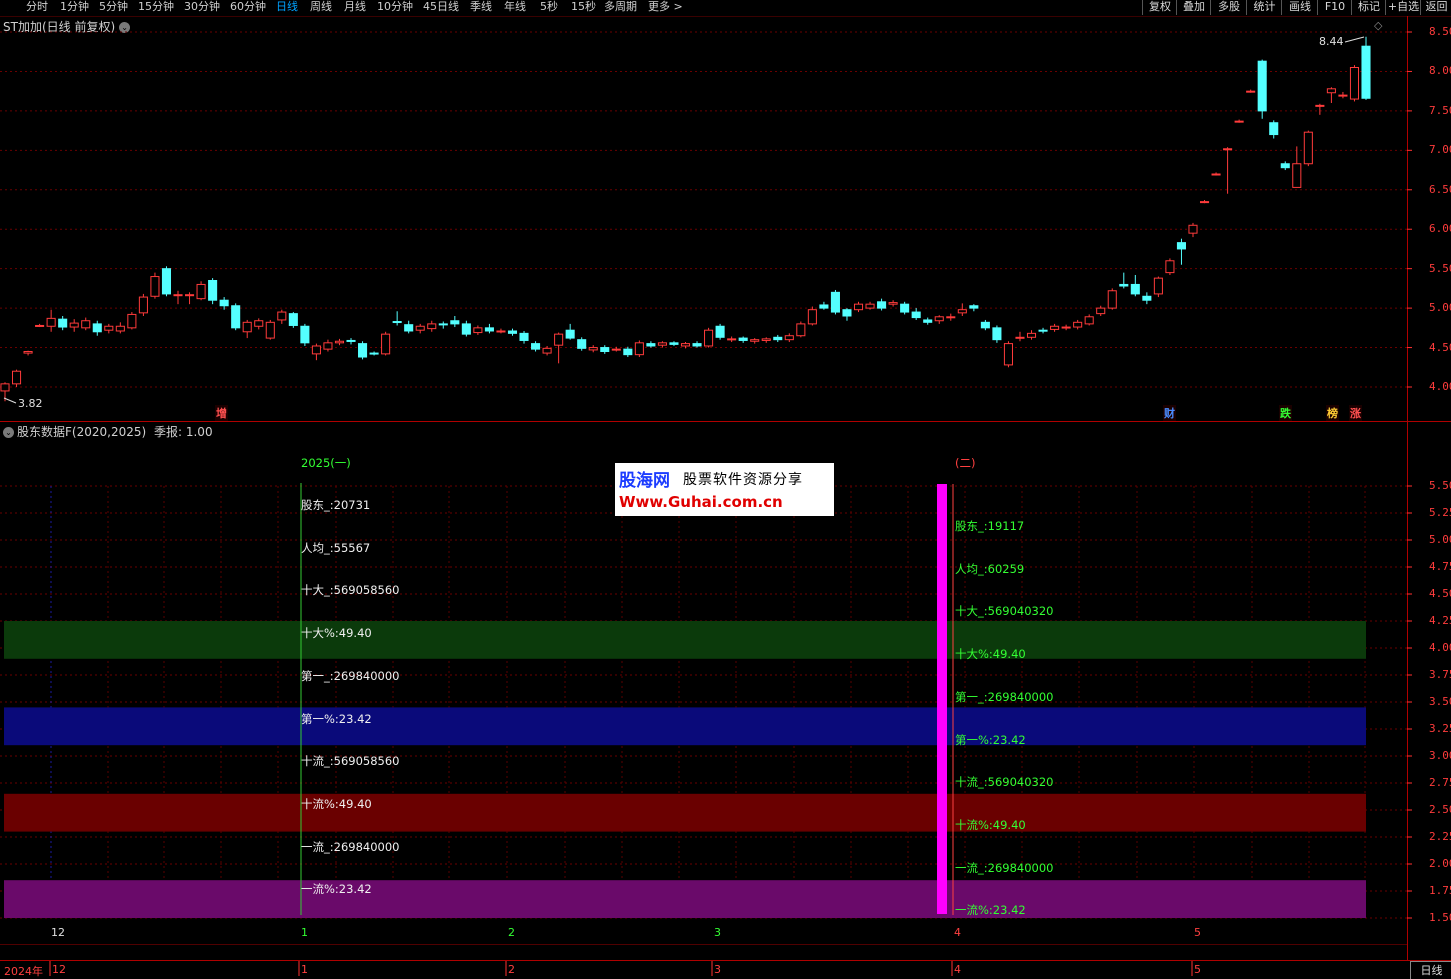 This screenshot has height=979, width=1451. Describe the element at coordinates (701, 502) in the screenshot. I see `watermark-url: Www.Guhai.com.cn` at that location.